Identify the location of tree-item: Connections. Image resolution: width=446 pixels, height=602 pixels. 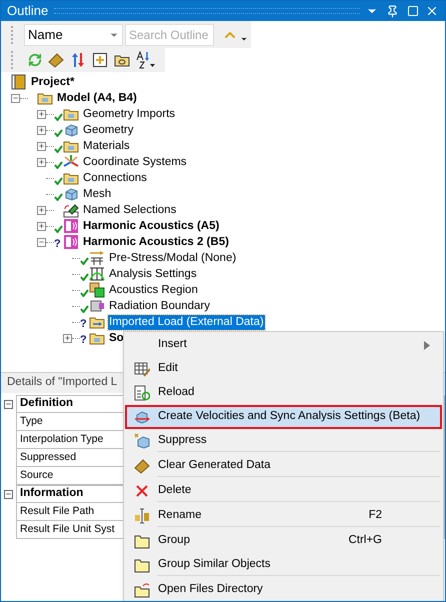
(115, 178).